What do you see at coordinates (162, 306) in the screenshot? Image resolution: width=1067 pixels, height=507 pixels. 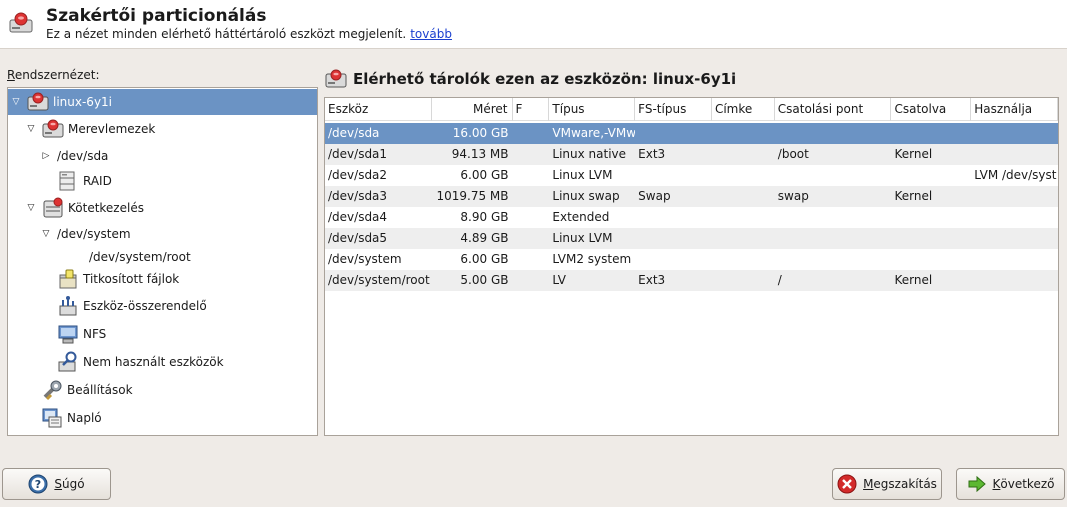 I see `tree-item: Eszköz-összerendelő` at bounding box center [162, 306].